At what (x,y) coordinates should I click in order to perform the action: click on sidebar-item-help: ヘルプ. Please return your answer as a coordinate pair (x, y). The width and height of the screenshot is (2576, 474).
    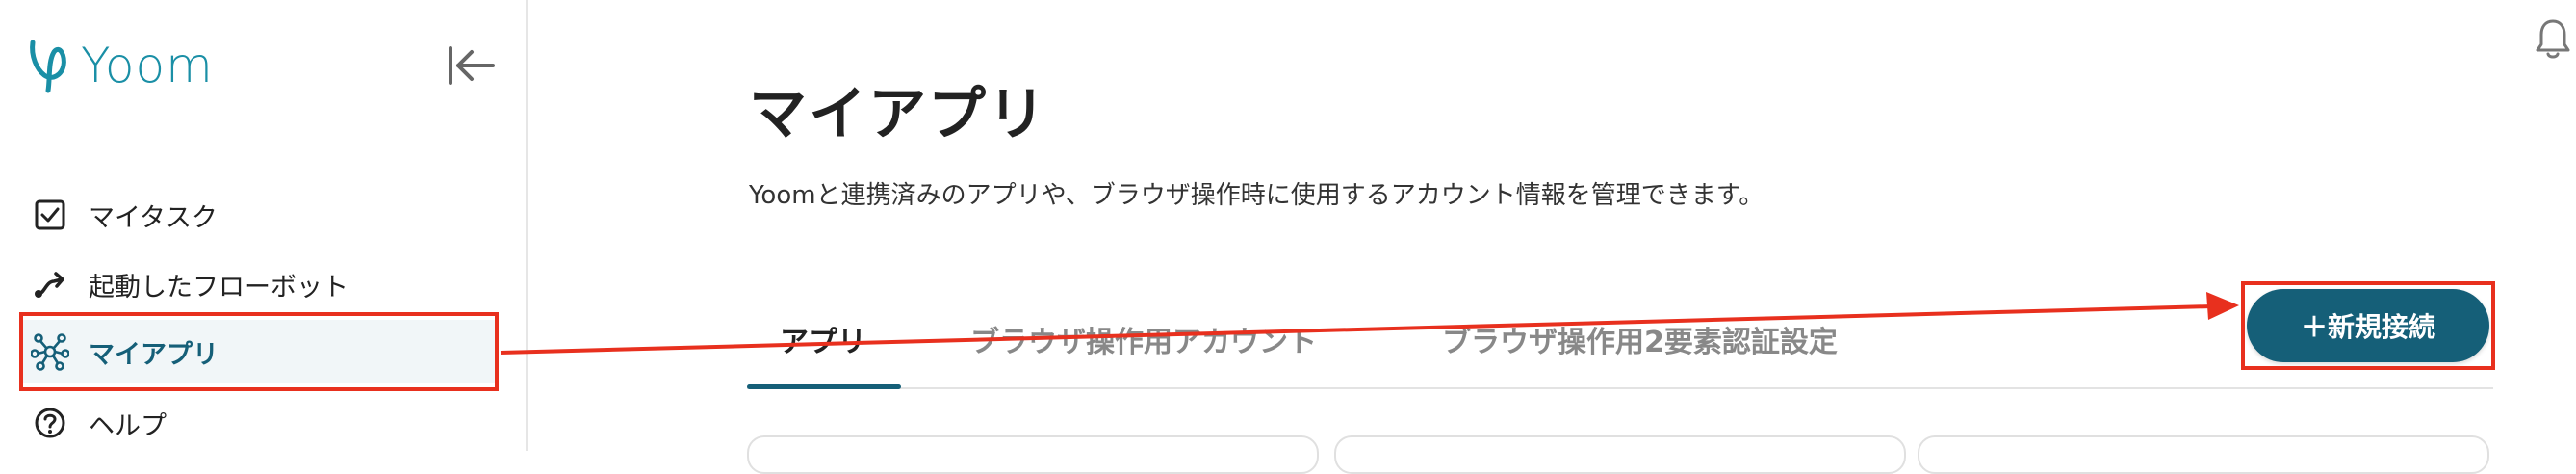
    Looking at the image, I should click on (260, 423).